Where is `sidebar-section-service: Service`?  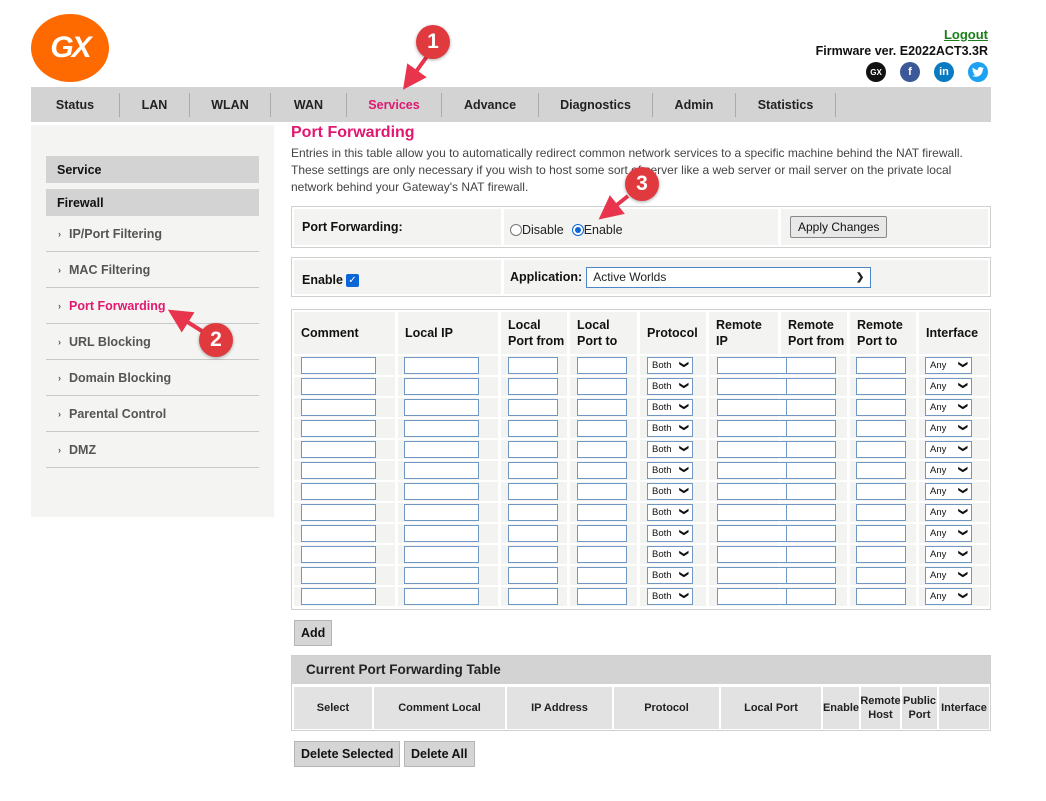
sidebar-section-service: Service is located at coordinates (152, 169).